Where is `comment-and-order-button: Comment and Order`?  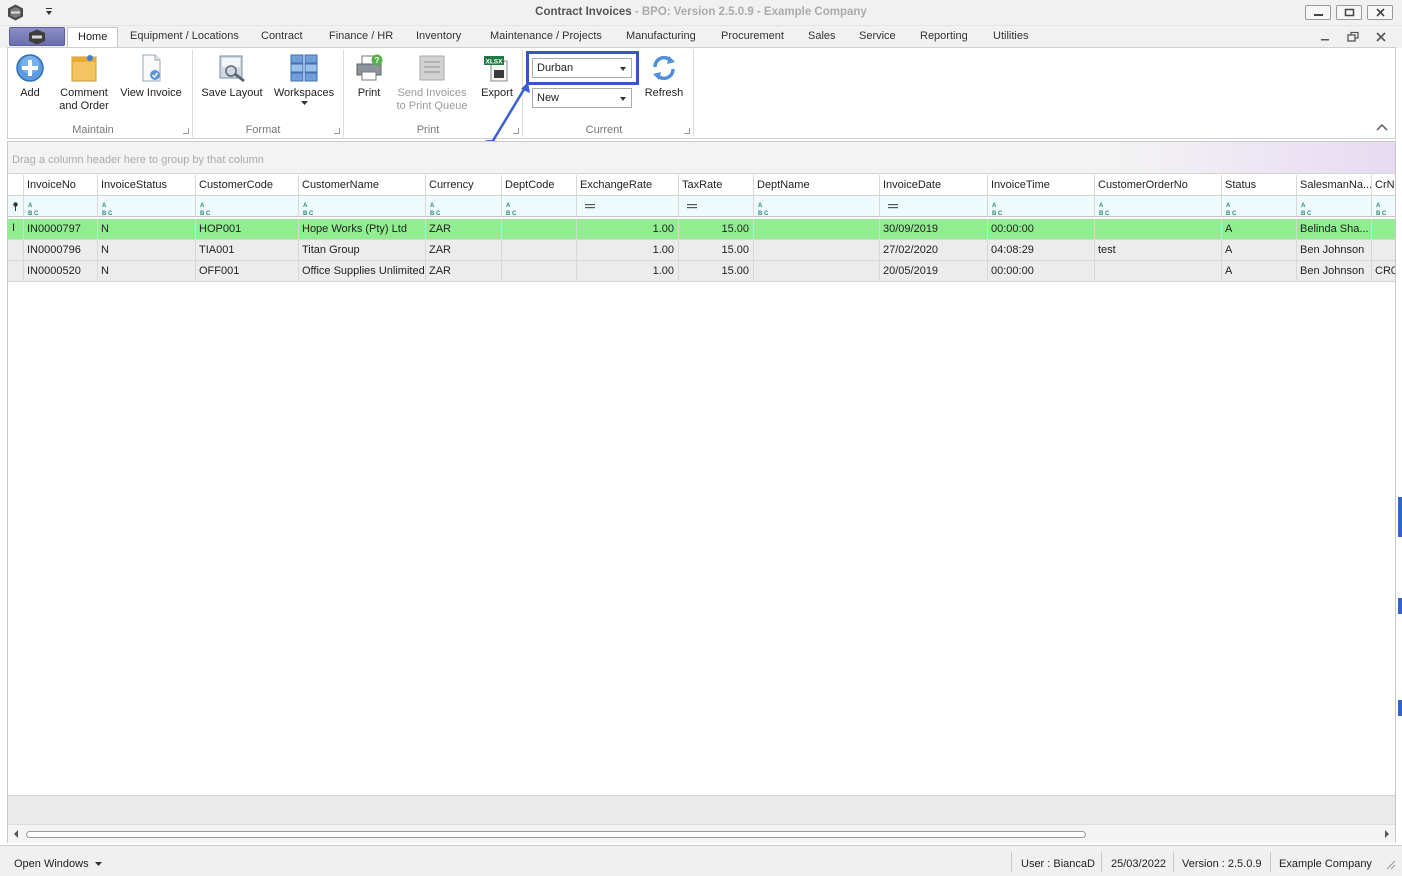 comment-and-order-button: Comment and Order is located at coordinates (84, 83).